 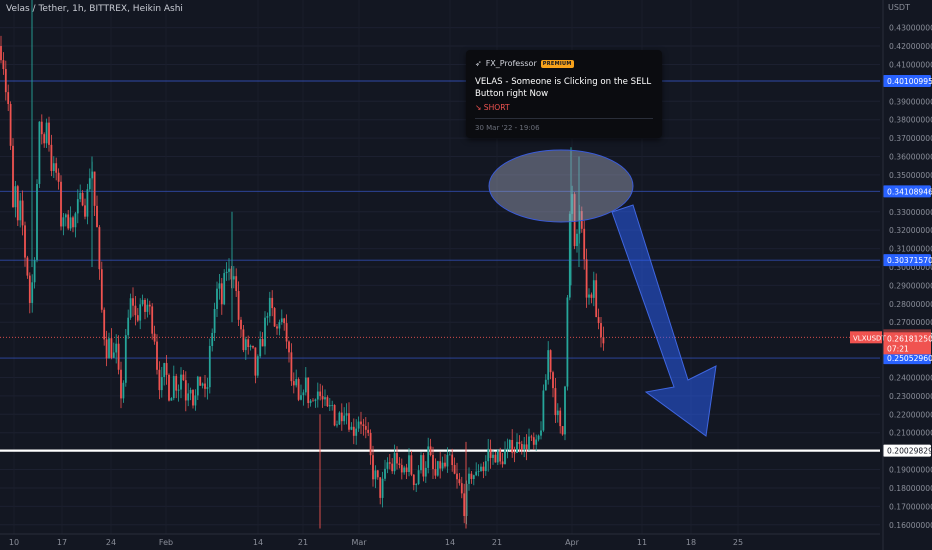 I want to click on current-price-label: 0.26181250, so click(x=909, y=338).